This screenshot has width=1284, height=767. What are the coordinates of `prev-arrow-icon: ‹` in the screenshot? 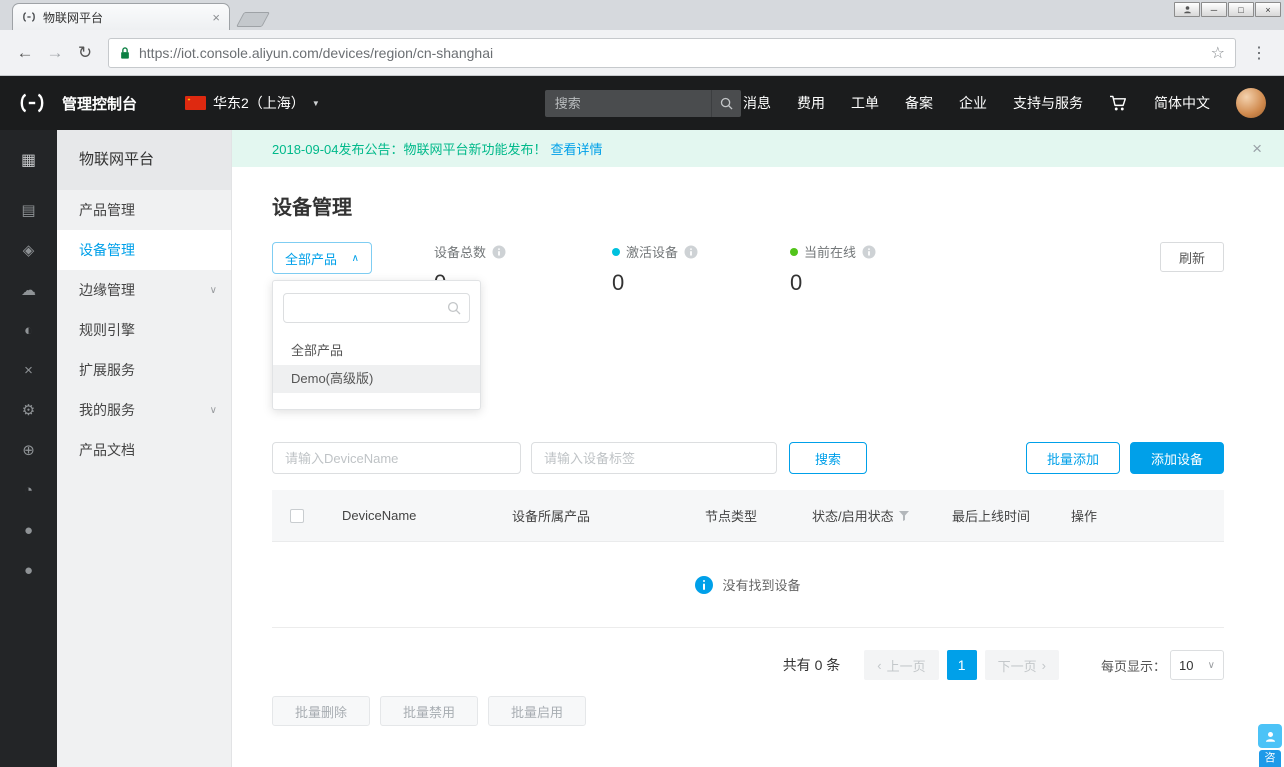 It's located at (879, 665).